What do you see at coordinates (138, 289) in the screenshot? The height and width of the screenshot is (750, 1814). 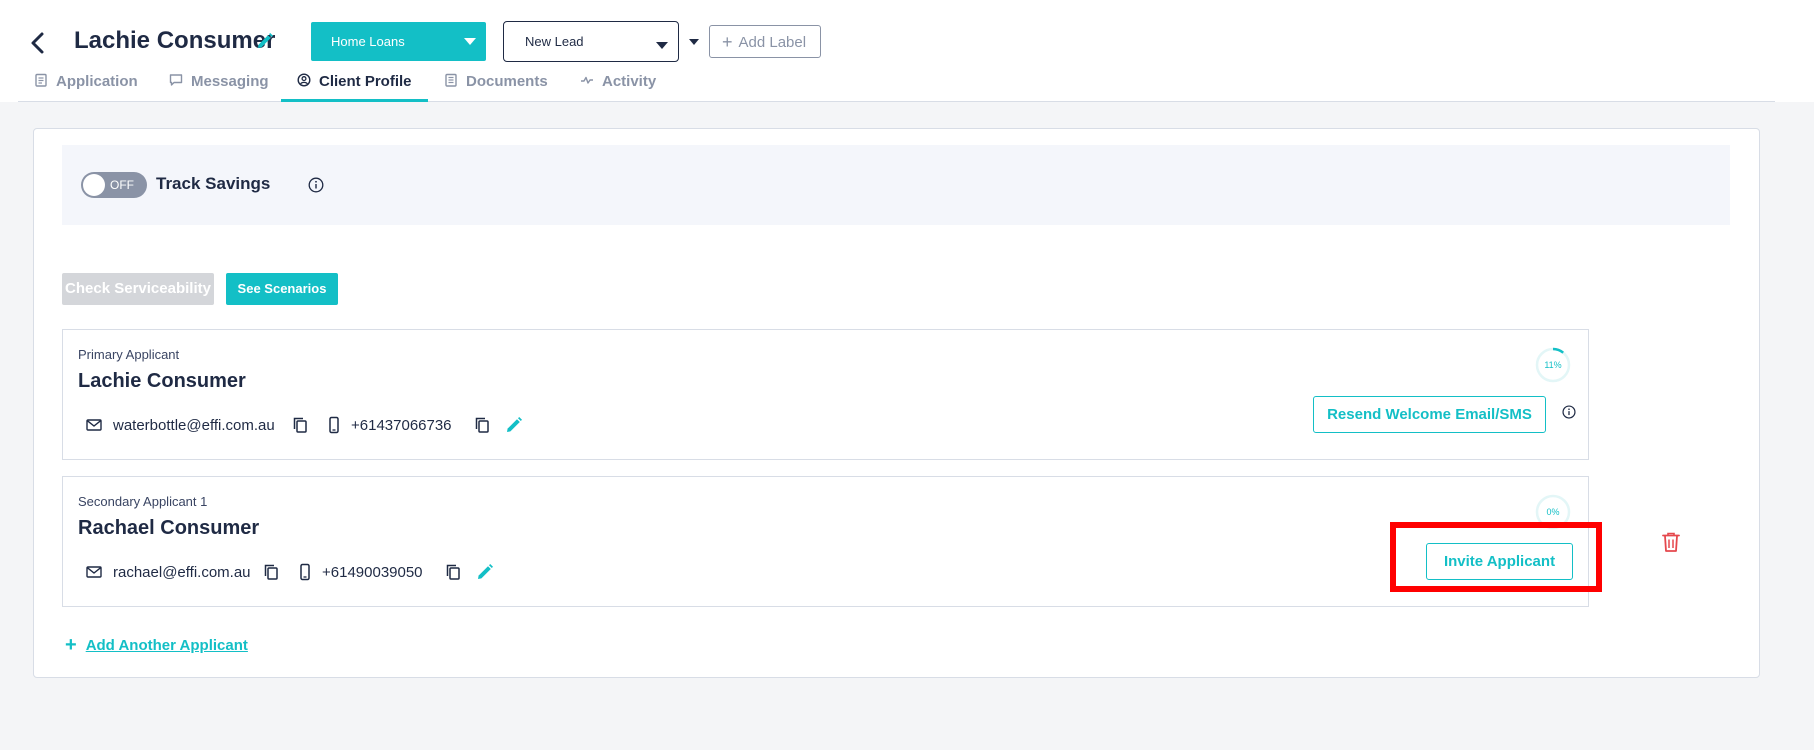 I see `check-serviceability-button: Check Serviceability` at bounding box center [138, 289].